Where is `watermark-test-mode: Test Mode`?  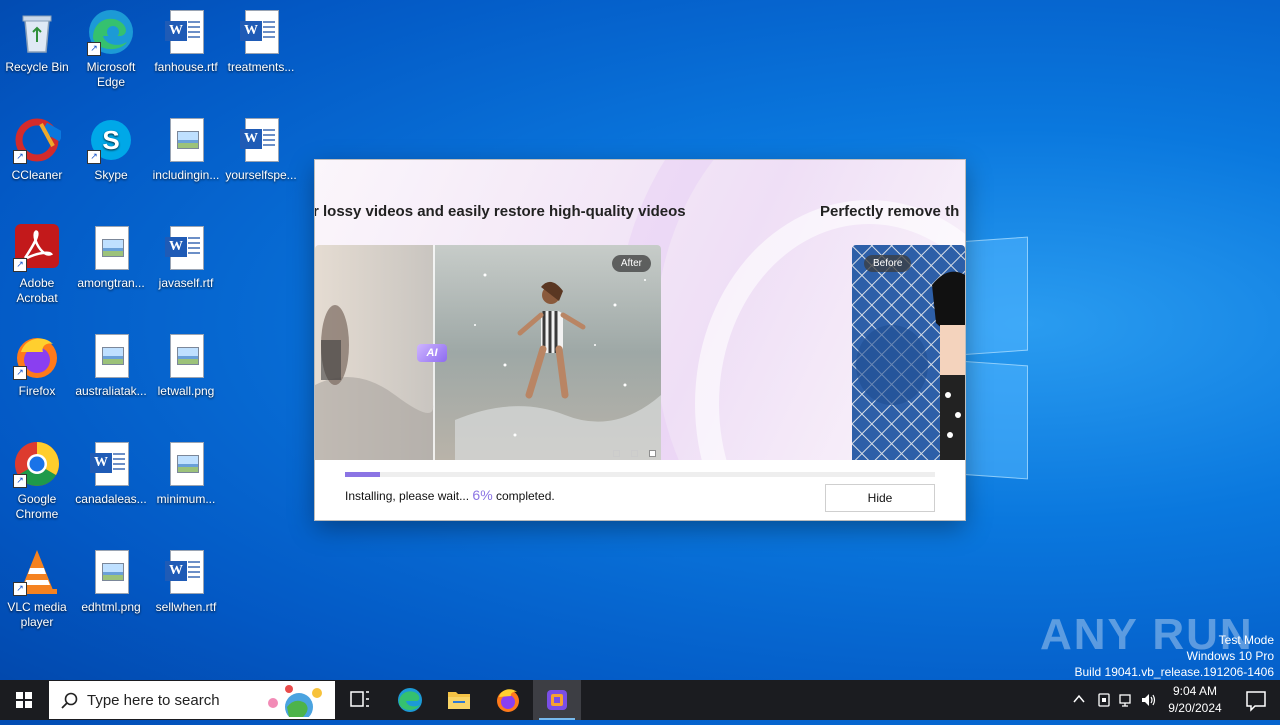 watermark-test-mode: Test Mode is located at coordinates (1246, 640).